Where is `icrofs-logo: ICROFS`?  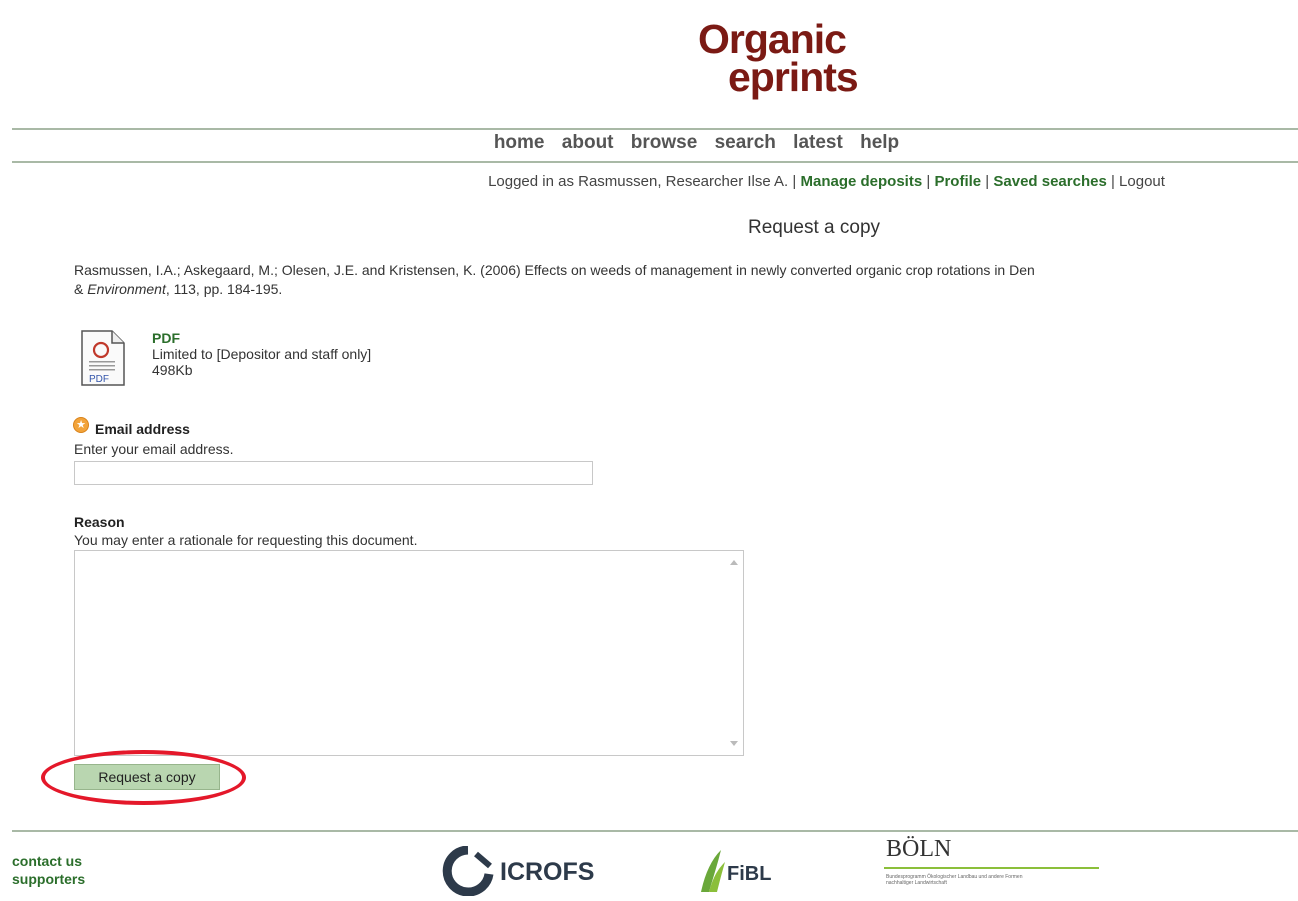
icrofs-logo: ICROFS is located at coordinates (525, 871).